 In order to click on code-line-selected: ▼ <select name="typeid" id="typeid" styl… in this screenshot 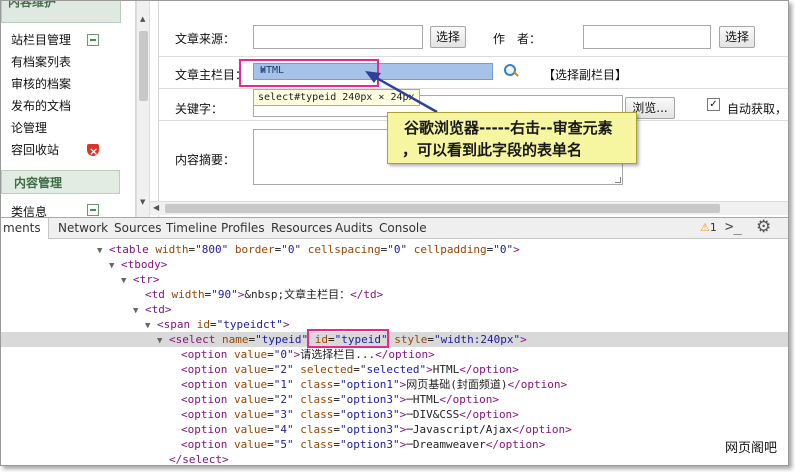, I will do `click(394, 339)`.